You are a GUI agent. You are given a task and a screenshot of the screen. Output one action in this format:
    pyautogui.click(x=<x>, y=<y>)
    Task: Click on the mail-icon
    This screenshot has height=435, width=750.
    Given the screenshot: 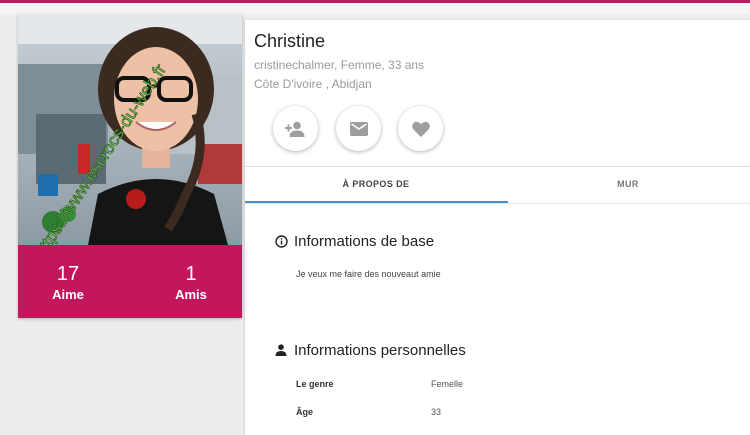 What is the action you would take?
    pyautogui.click(x=358, y=128)
    